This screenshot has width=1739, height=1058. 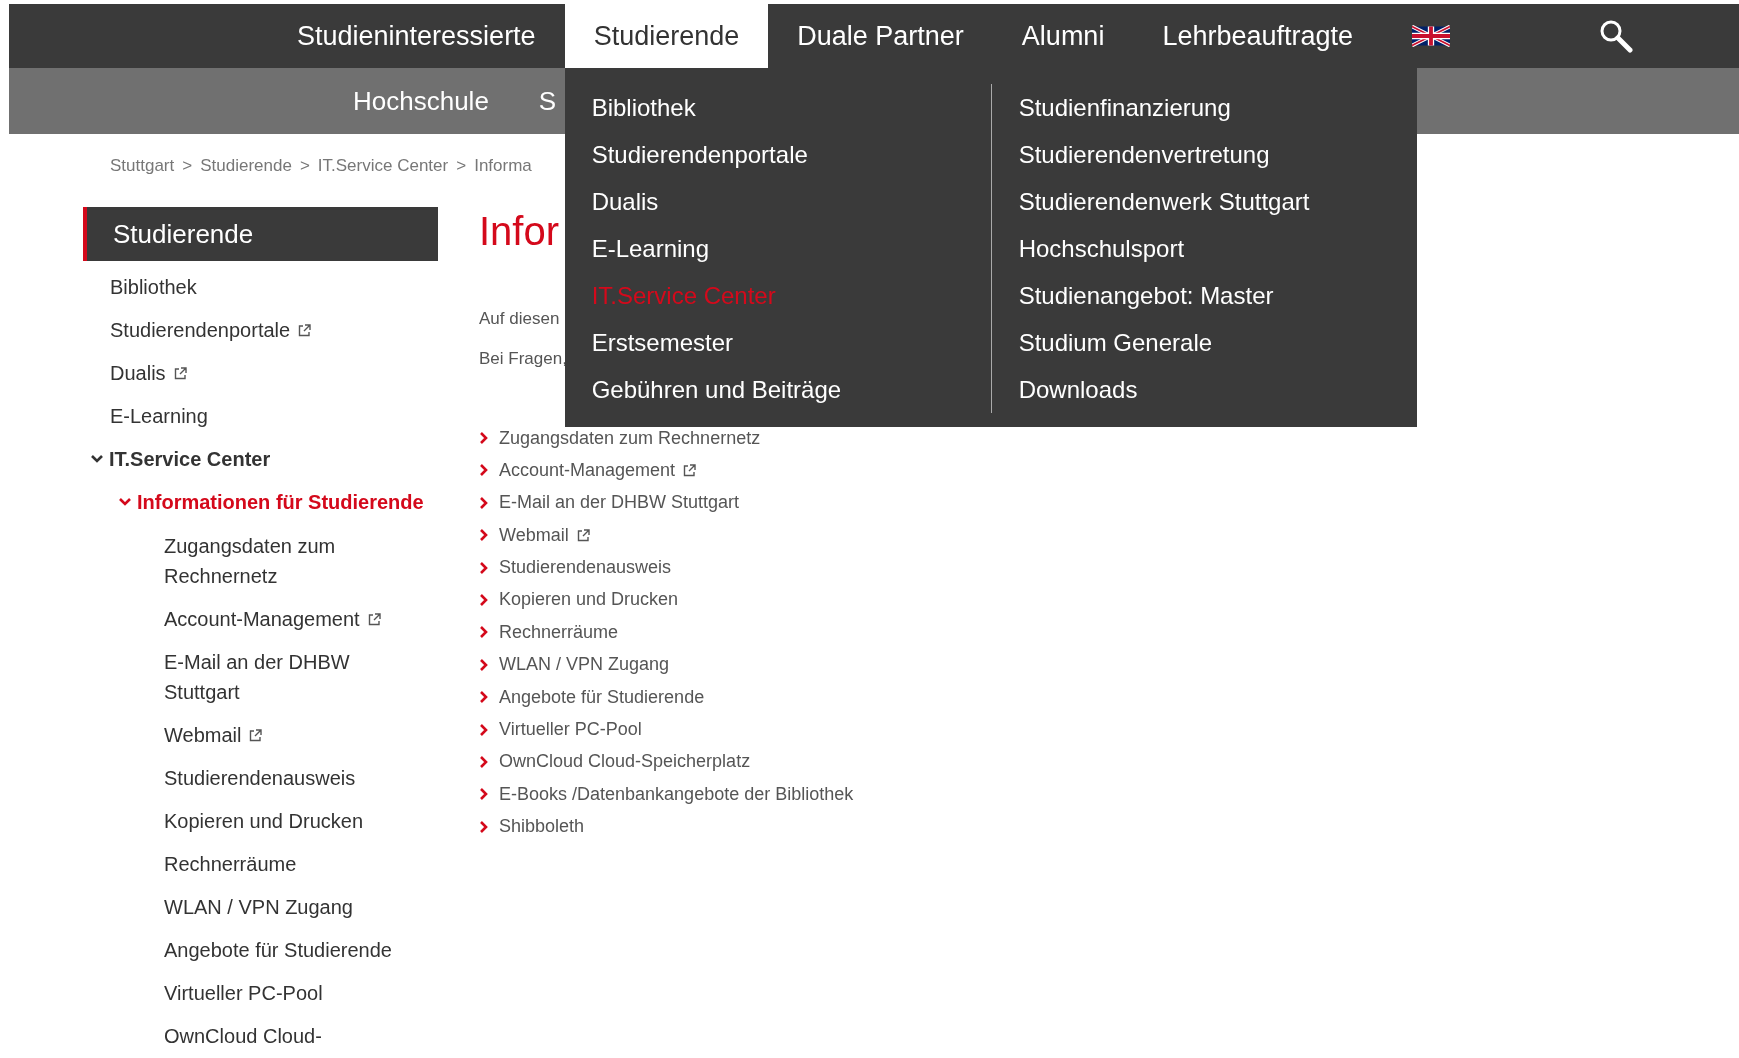 What do you see at coordinates (589, 600) in the screenshot?
I see `content-link: Kopieren und Drucken` at bounding box center [589, 600].